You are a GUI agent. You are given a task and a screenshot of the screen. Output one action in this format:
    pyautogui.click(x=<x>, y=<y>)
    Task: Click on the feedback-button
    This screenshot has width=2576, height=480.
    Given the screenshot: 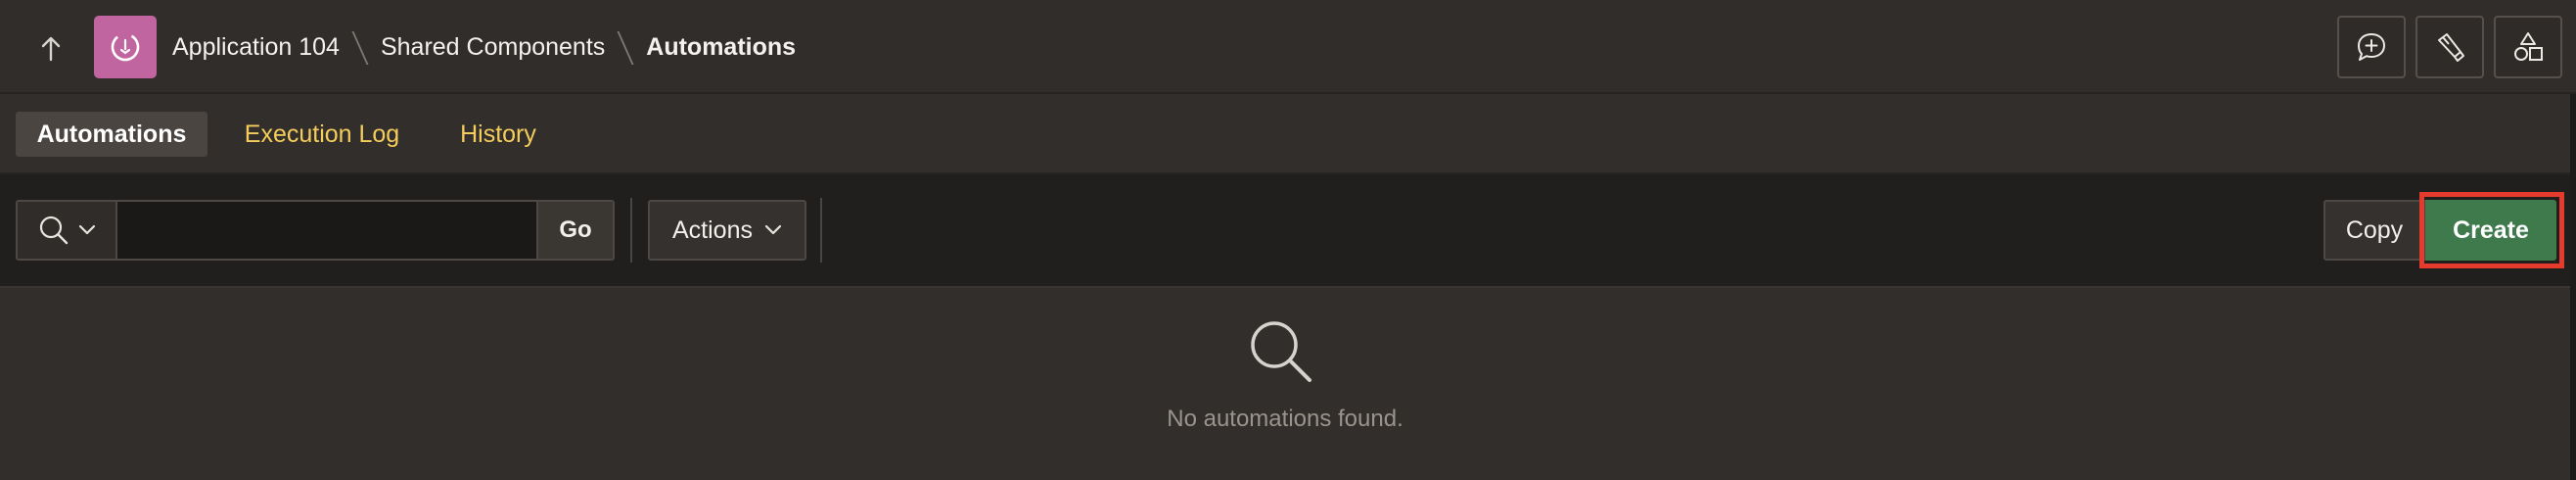 What is the action you would take?
    pyautogui.click(x=2371, y=47)
    